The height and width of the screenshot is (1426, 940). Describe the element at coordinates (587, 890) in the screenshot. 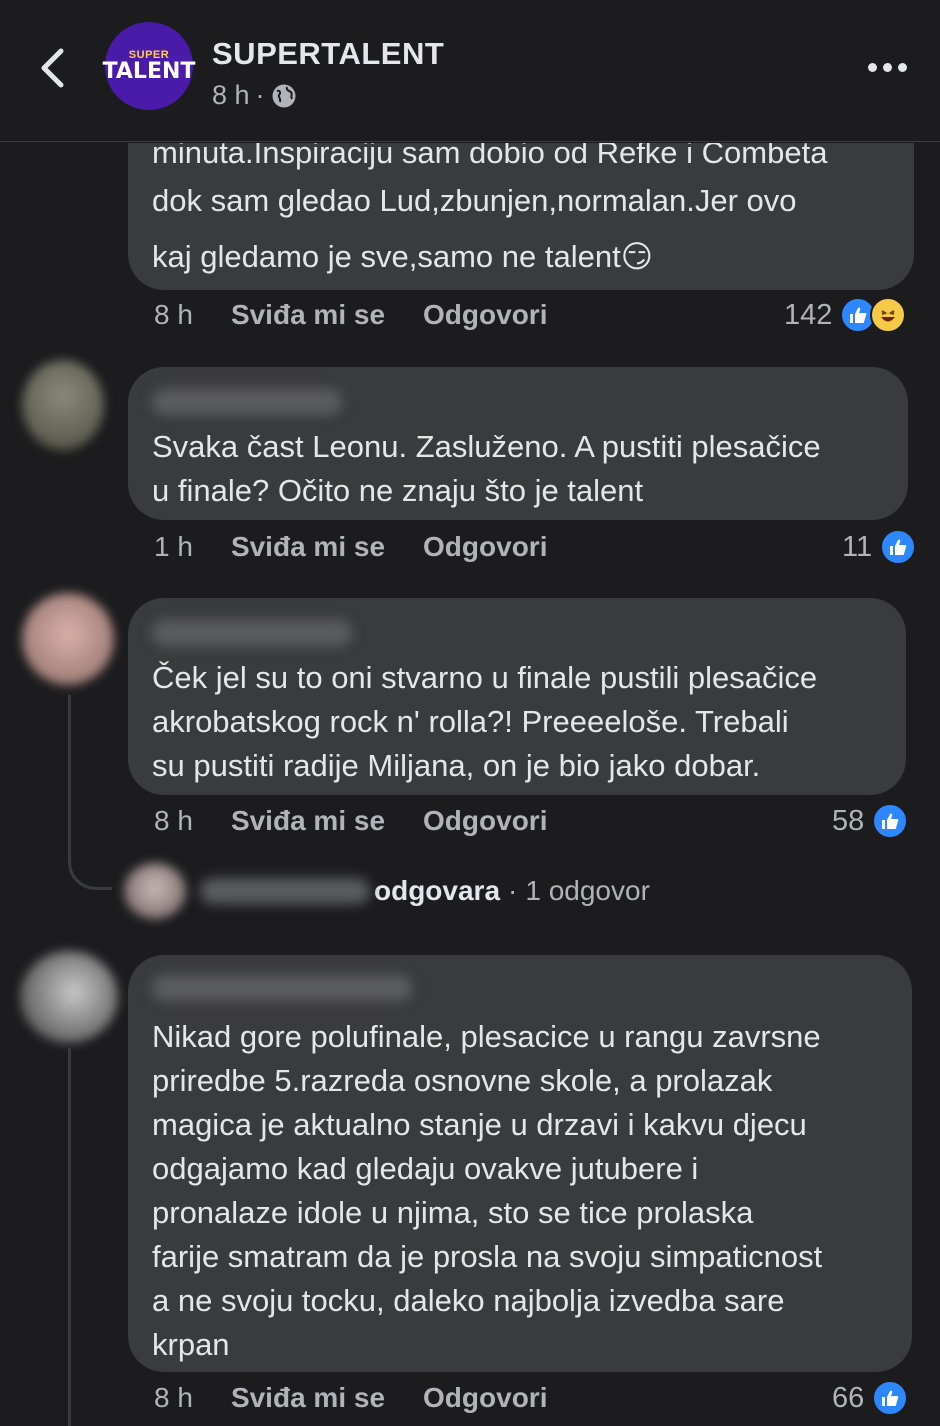

I see `reply-count: 1 odgovor` at that location.